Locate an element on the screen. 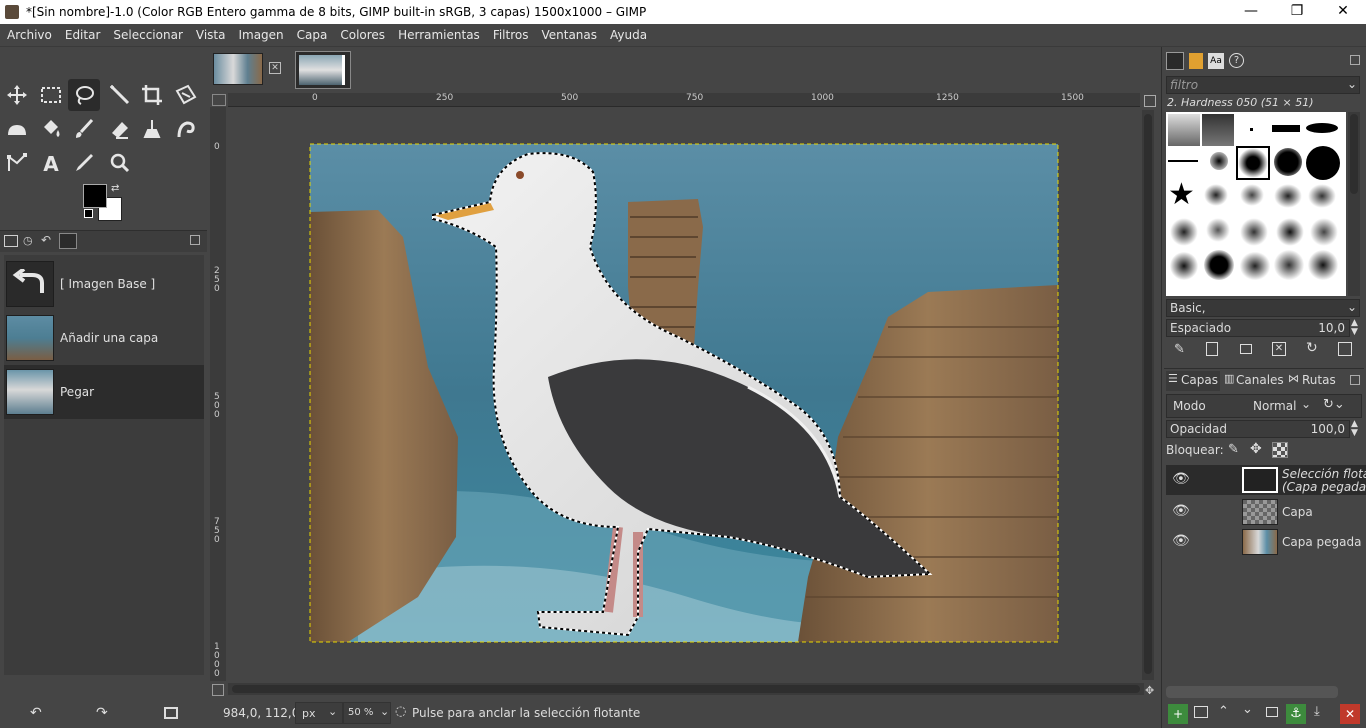  menu-seleccionar: Seleccionar is located at coordinates (147, 33).